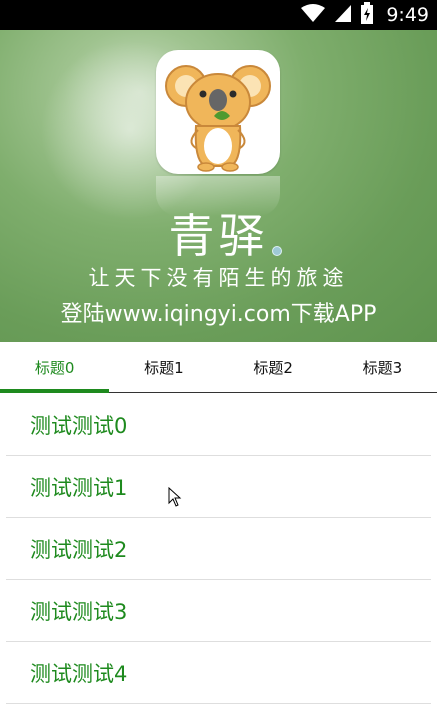  I want to click on slogan: 让天下没有陌生的旅途, so click(218, 278).